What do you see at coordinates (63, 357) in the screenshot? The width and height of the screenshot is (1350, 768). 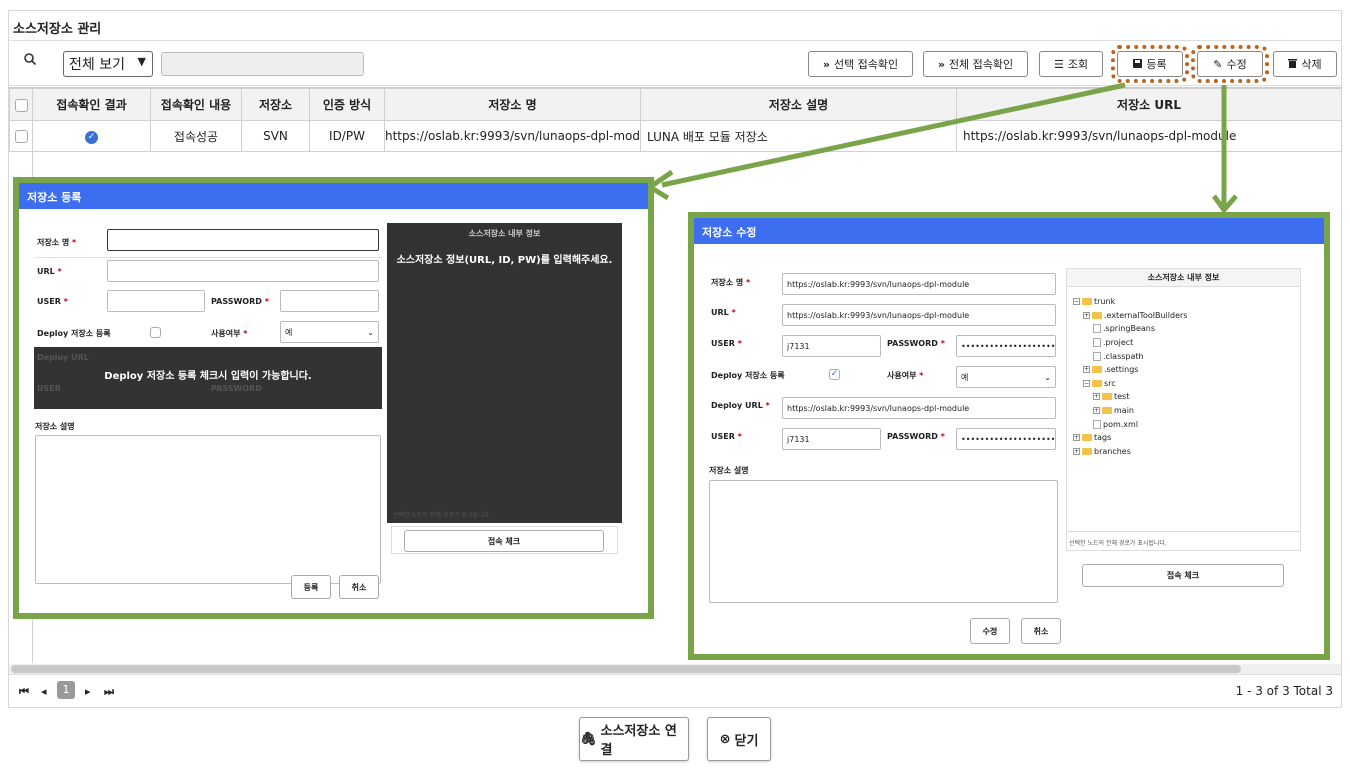 I see `label-deploy-url: Deploy URL` at bounding box center [63, 357].